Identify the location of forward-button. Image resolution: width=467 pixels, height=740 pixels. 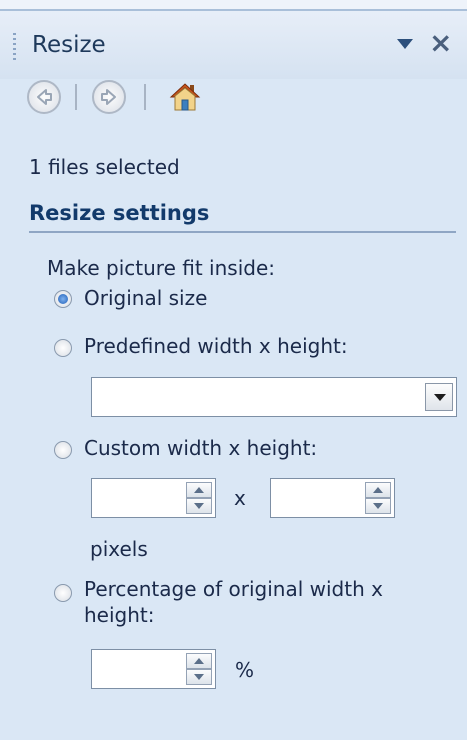
(109, 97).